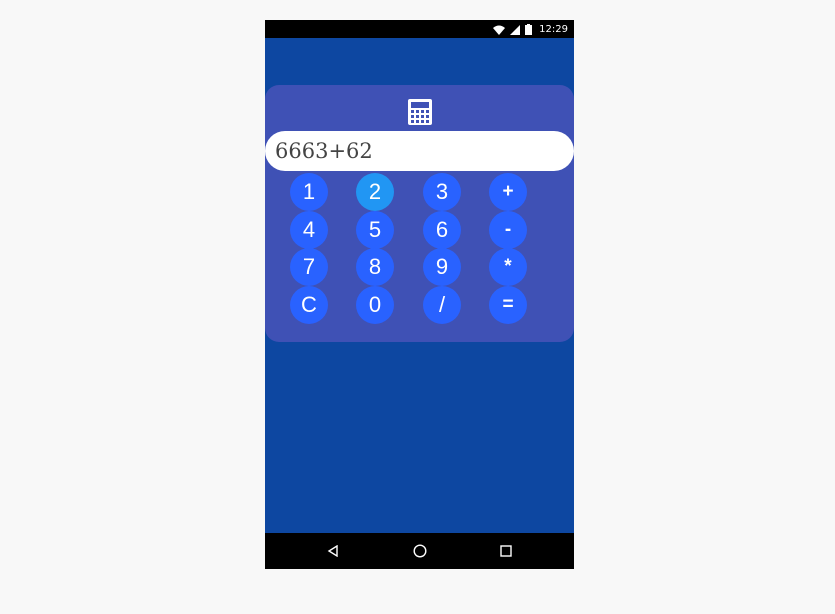 The height and width of the screenshot is (614, 835). Describe the element at coordinates (419, 29) in the screenshot. I see `status-bar: 12:29` at that location.